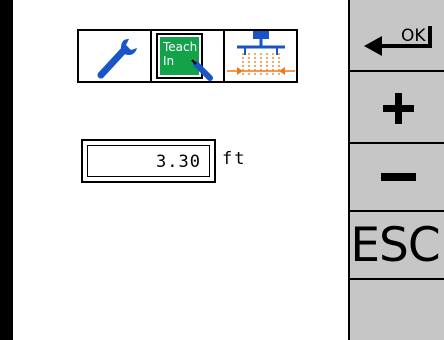  I want to click on teach-text: Teach, so click(179, 47).